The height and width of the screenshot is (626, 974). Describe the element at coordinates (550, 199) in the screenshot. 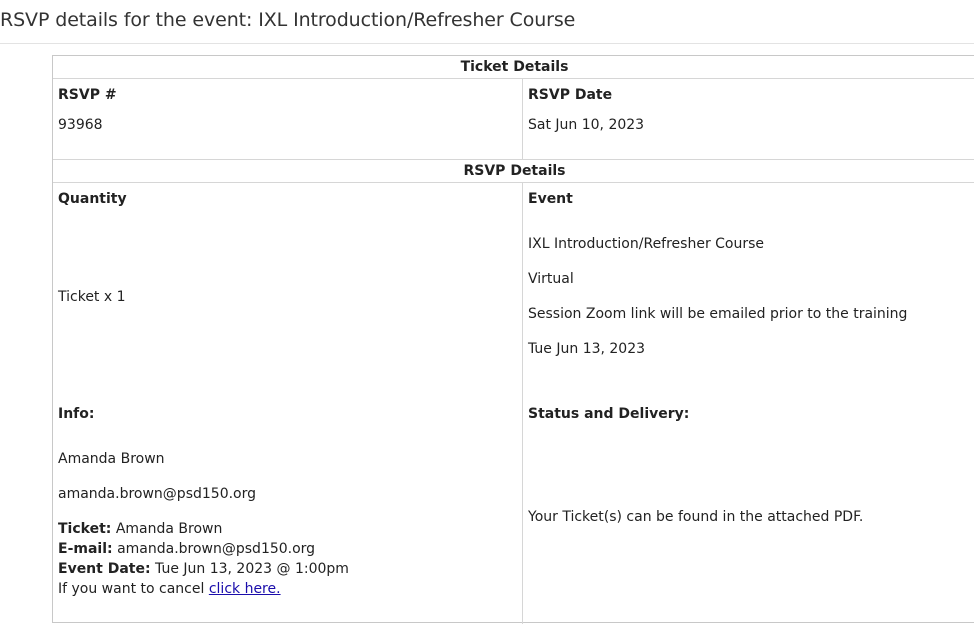

I see `event-label: Event` at that location.